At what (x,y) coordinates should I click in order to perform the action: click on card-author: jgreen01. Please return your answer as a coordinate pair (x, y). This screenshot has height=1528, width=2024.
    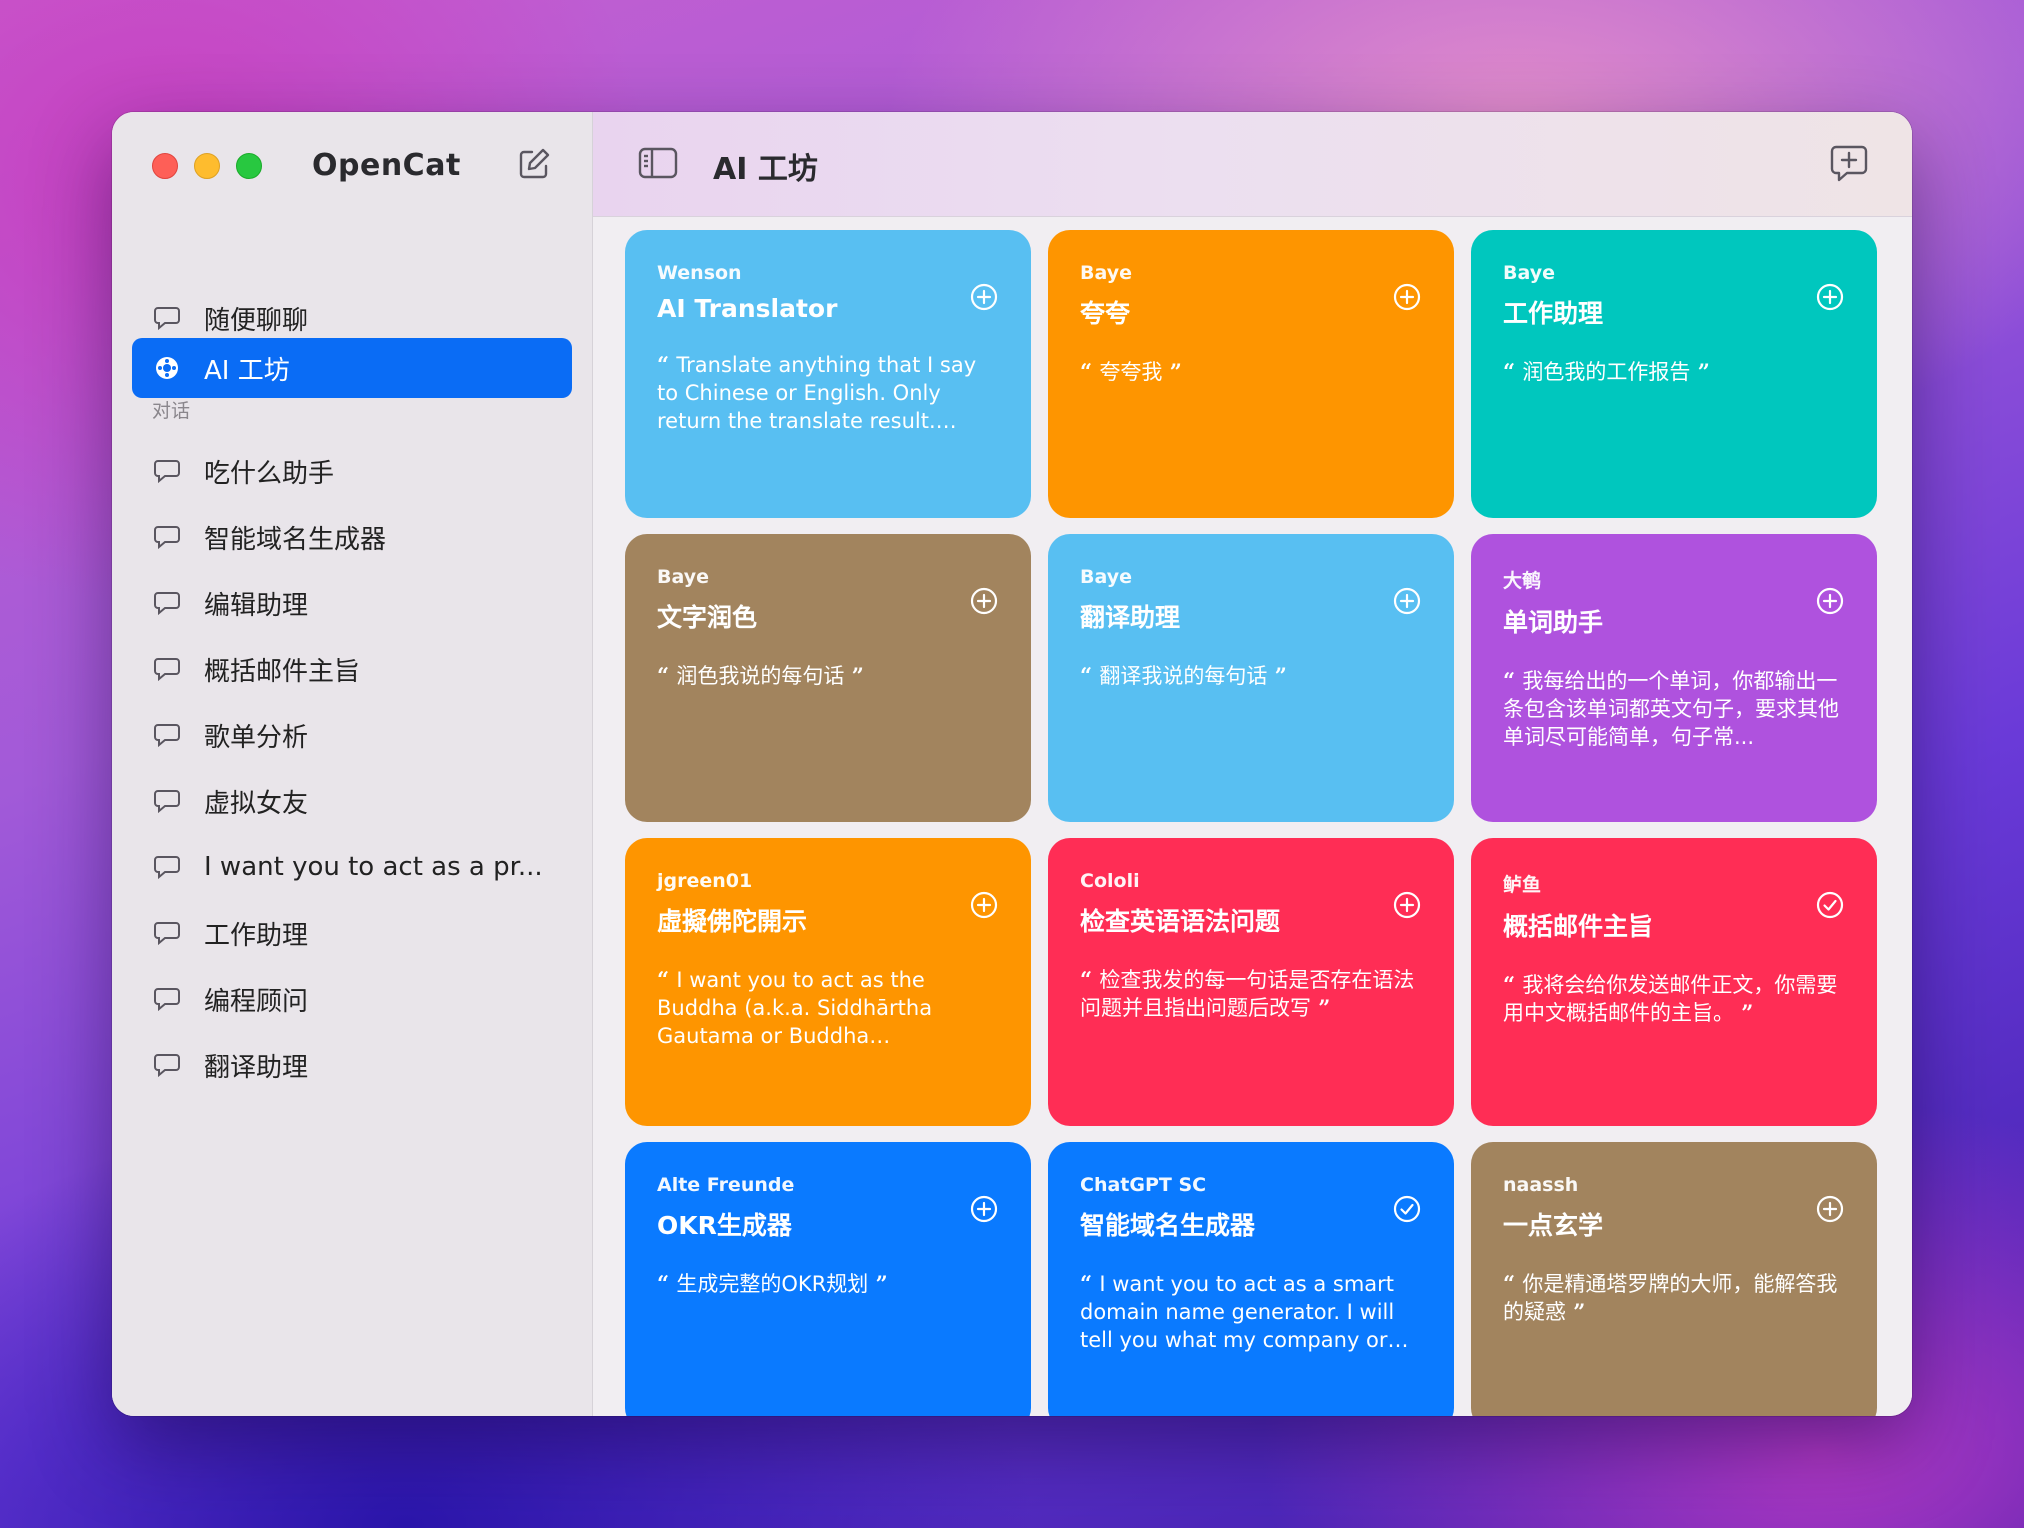
    Looking at the image, I should click on (705, 881).